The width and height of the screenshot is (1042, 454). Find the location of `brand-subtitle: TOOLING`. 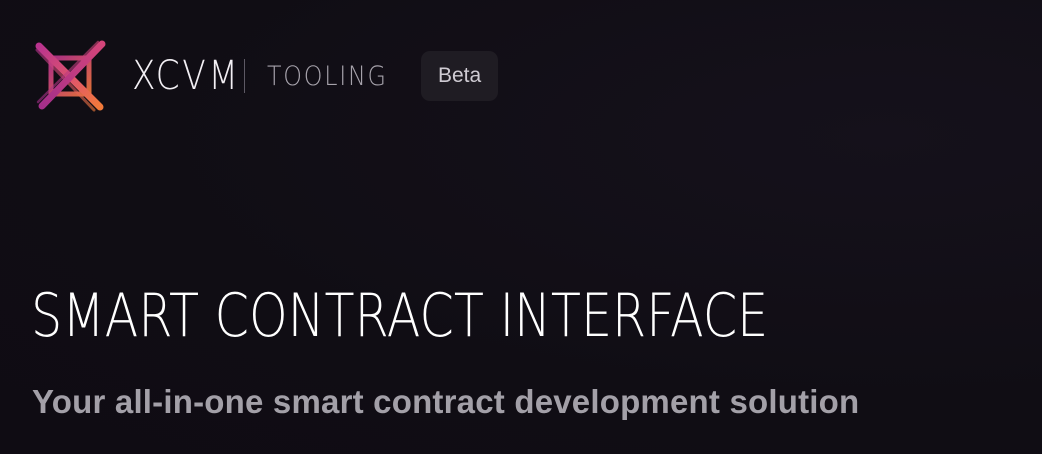

brand-subtitle: TOOLING is located at coordinates (327, 76).